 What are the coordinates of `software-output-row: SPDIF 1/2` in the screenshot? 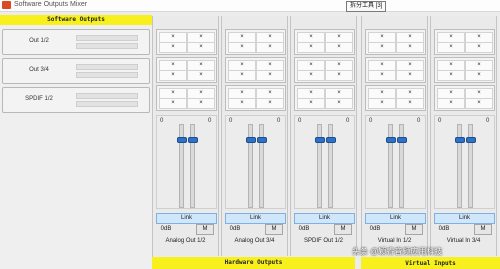 It's located at (76, 100).